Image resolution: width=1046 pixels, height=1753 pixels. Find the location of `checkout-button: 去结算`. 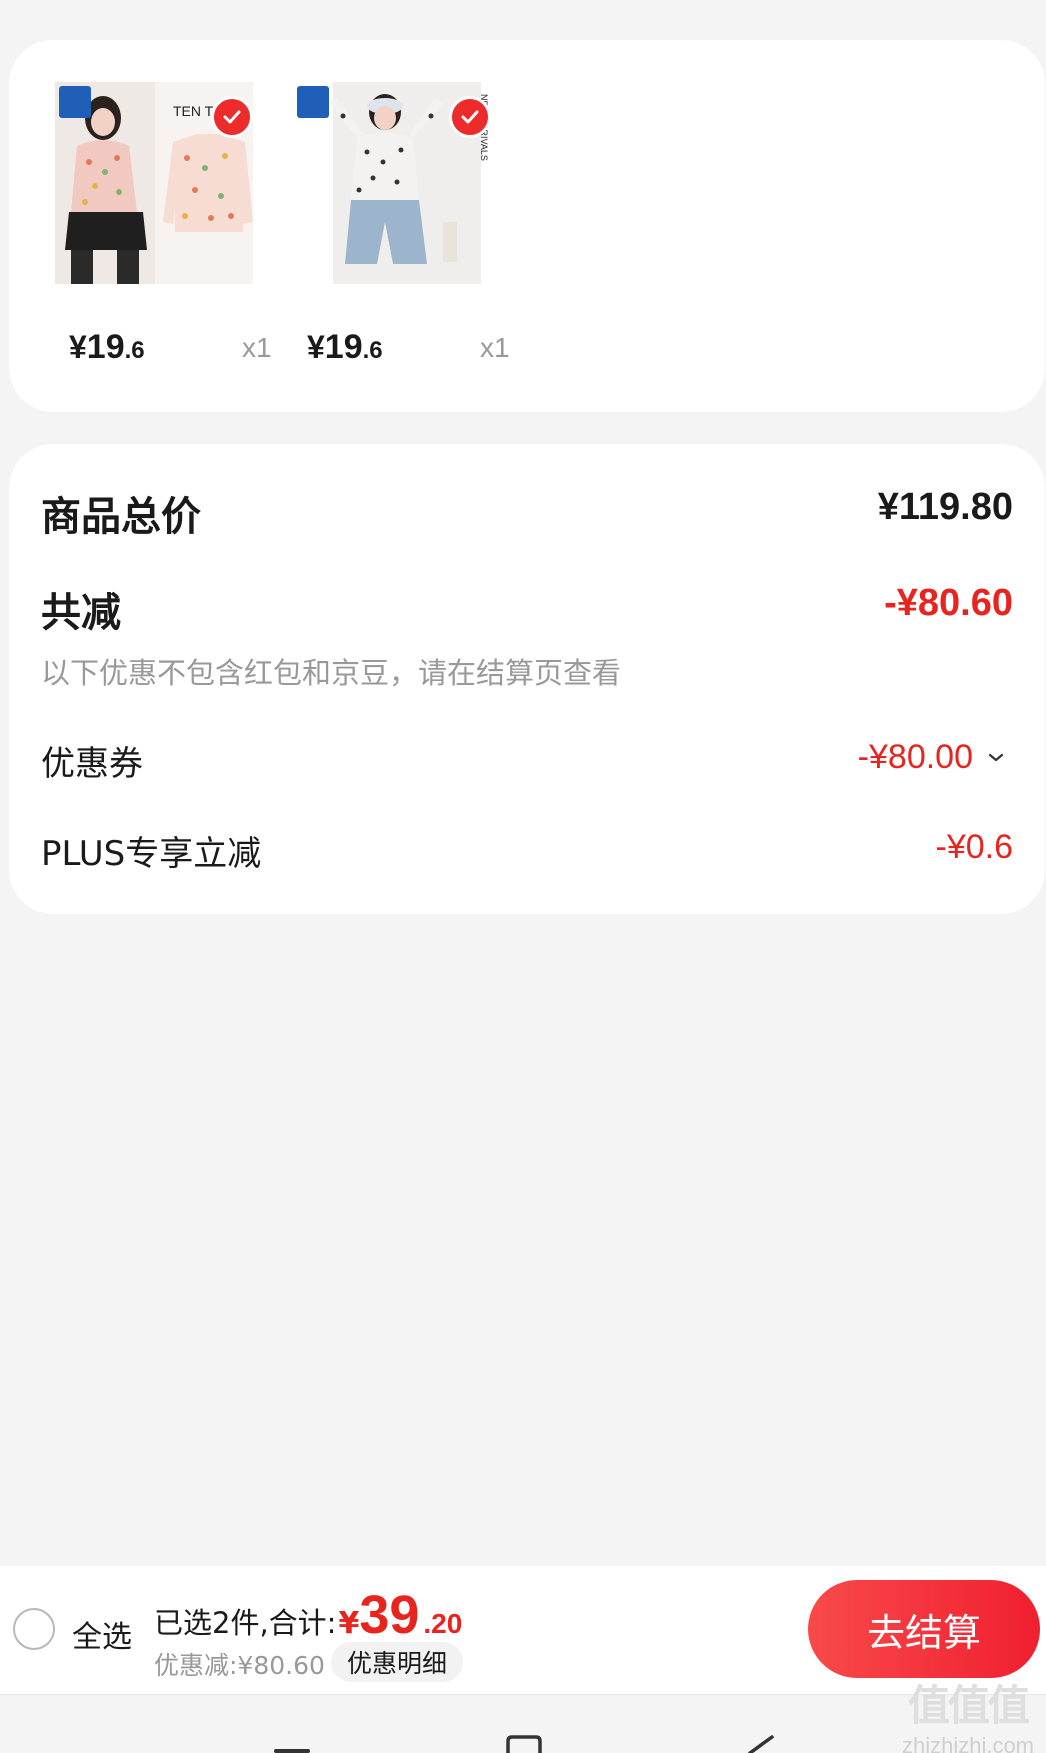

checkout-button: 去结算 is located at coordinates (924, 1629).